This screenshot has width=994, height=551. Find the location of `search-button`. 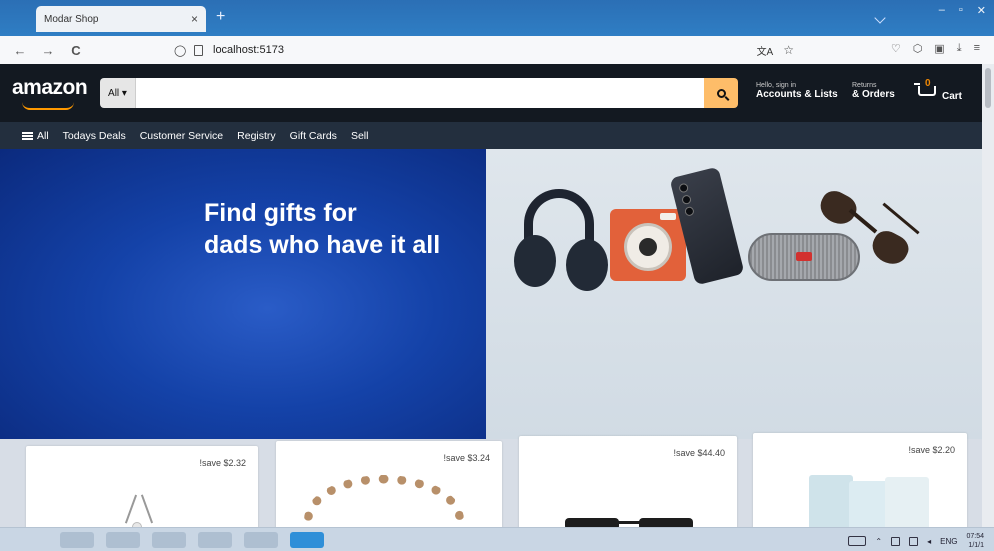

search-button is located at coordinates (721, 93).